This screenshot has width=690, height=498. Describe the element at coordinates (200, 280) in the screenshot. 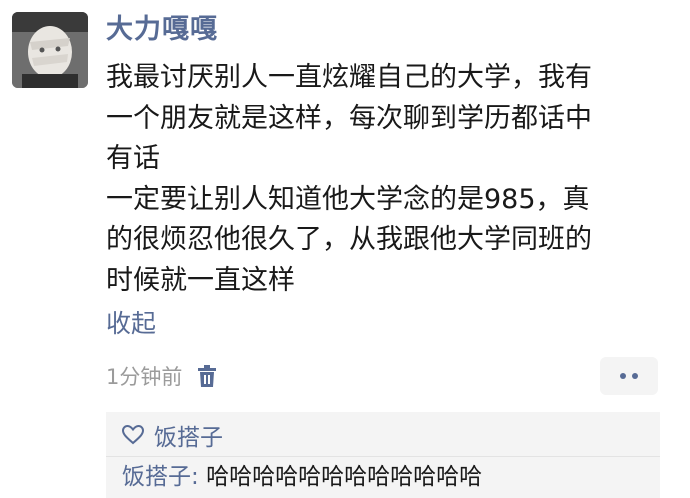

I see `post-content-line: 时候就一直这样` at that location.